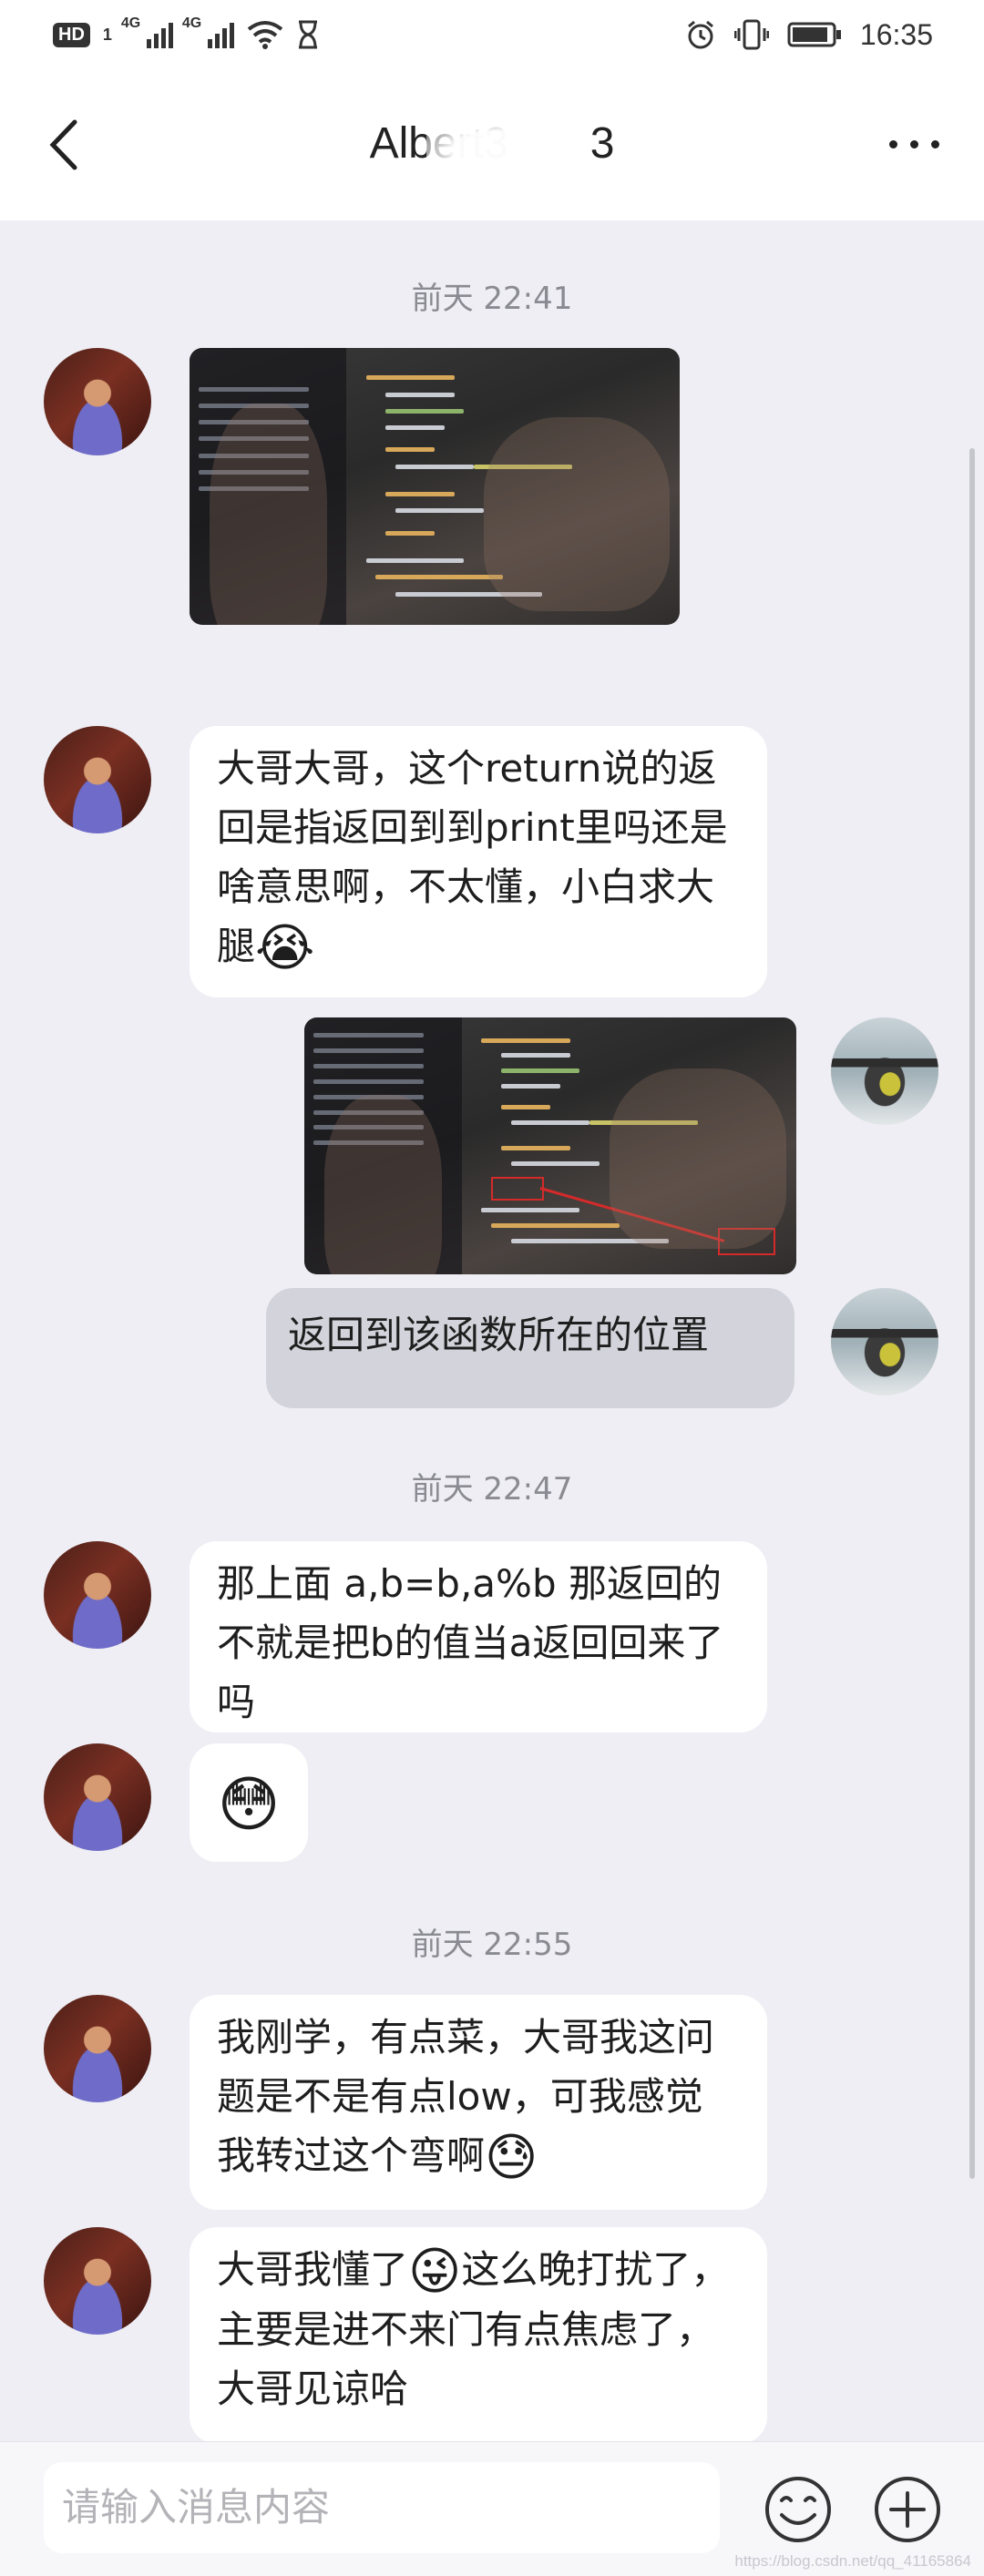 The width and height of the screenshot is (984, 2576). What do you see at coordinates (466, 2096) in the screenshot?
I see `message-text: 我刚学，有点菜，大哥我这问题是不是有点low，可我感觉我转过这个弯啊` at bounding box center [466, 2096].